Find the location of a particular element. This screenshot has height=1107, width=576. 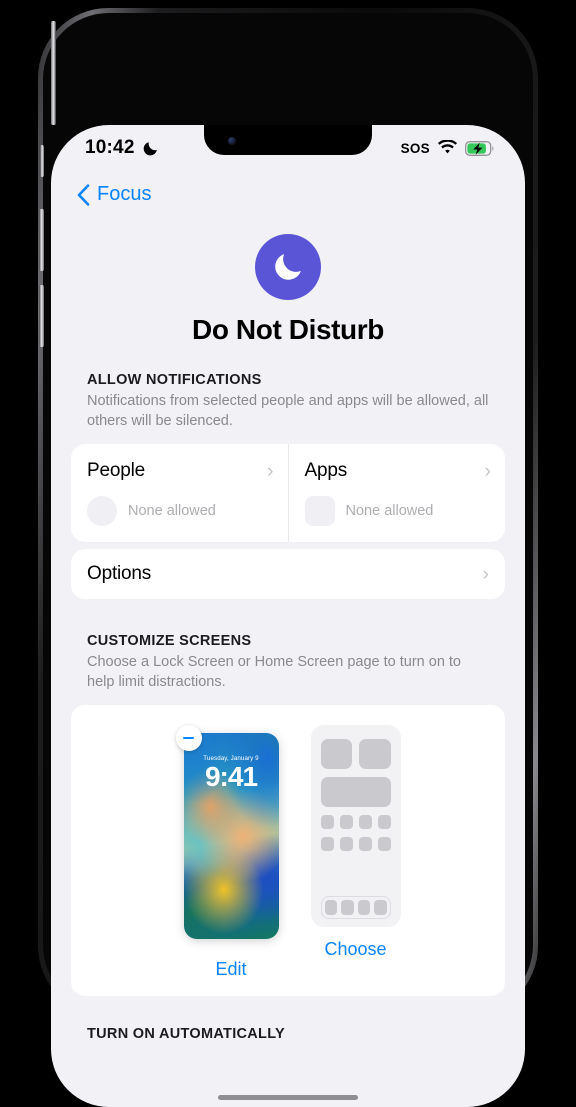

home-indicator is located at coordinates (288, 1097).